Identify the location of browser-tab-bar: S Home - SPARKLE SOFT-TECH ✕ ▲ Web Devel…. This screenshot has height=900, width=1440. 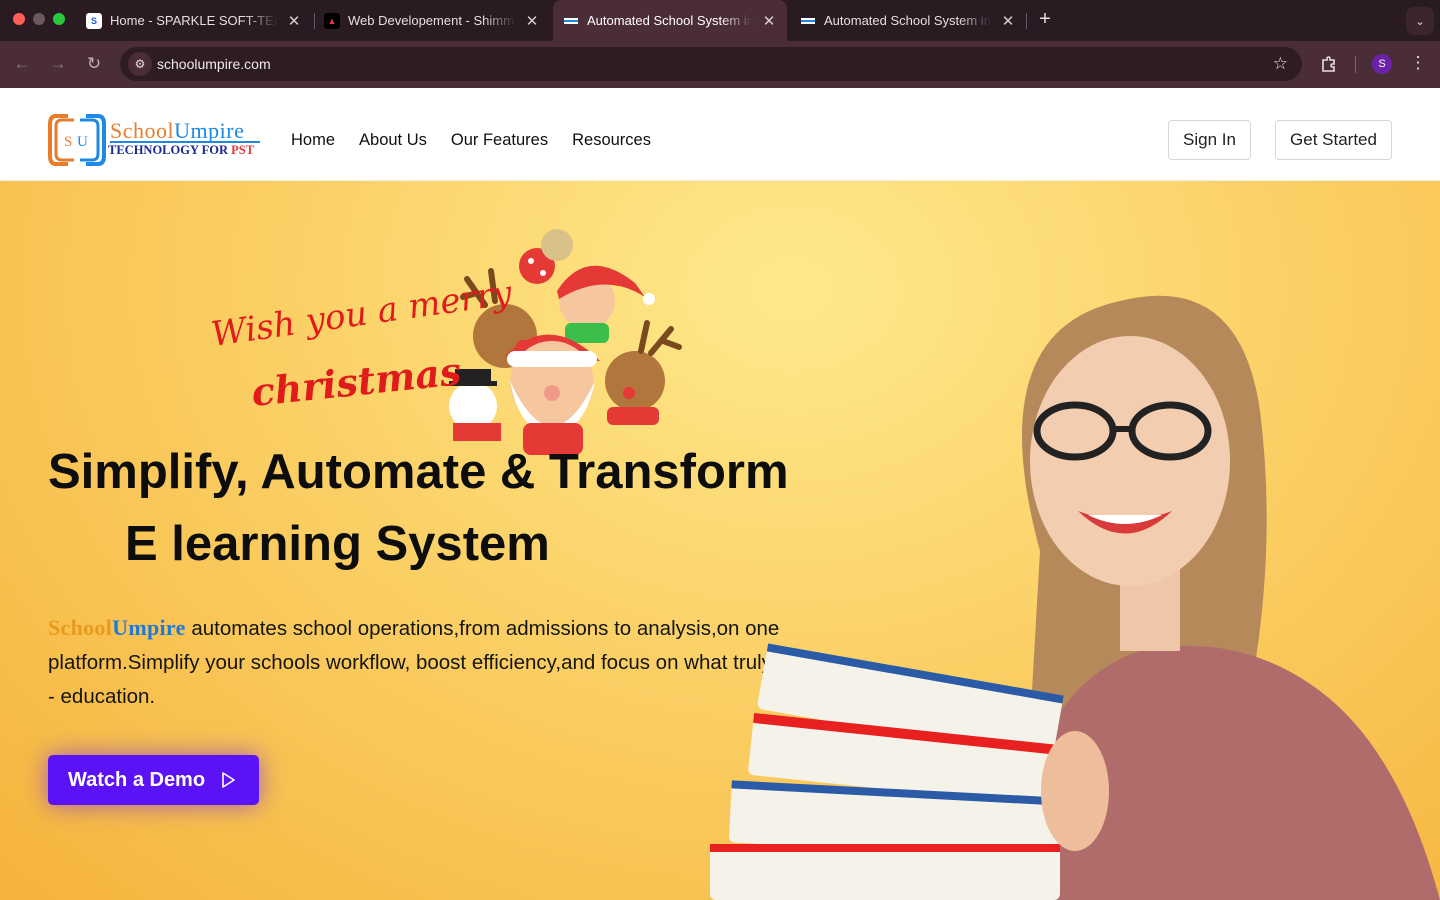
(720, 20).